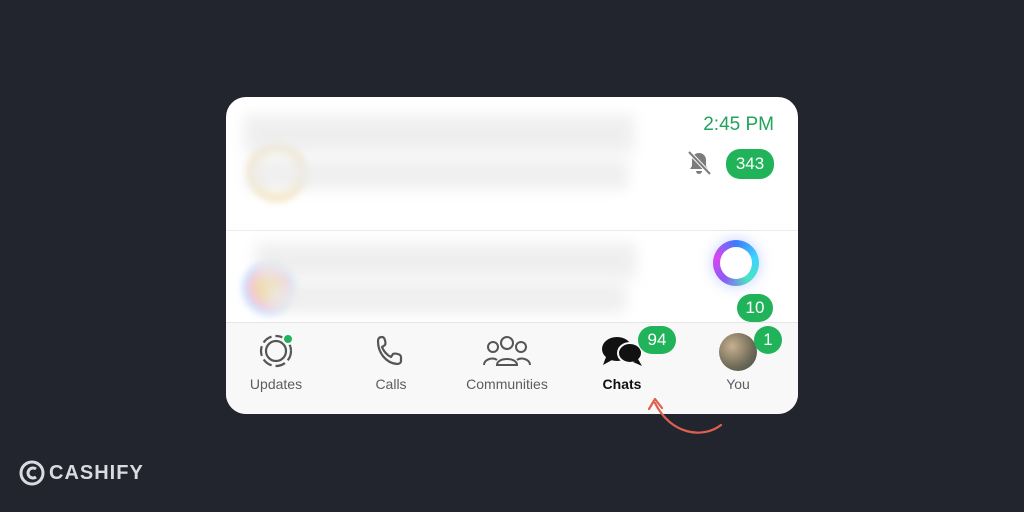  Describe the element at coordinates (276, 384) in the screenshot. I see `tab-label: Updates` at that location.